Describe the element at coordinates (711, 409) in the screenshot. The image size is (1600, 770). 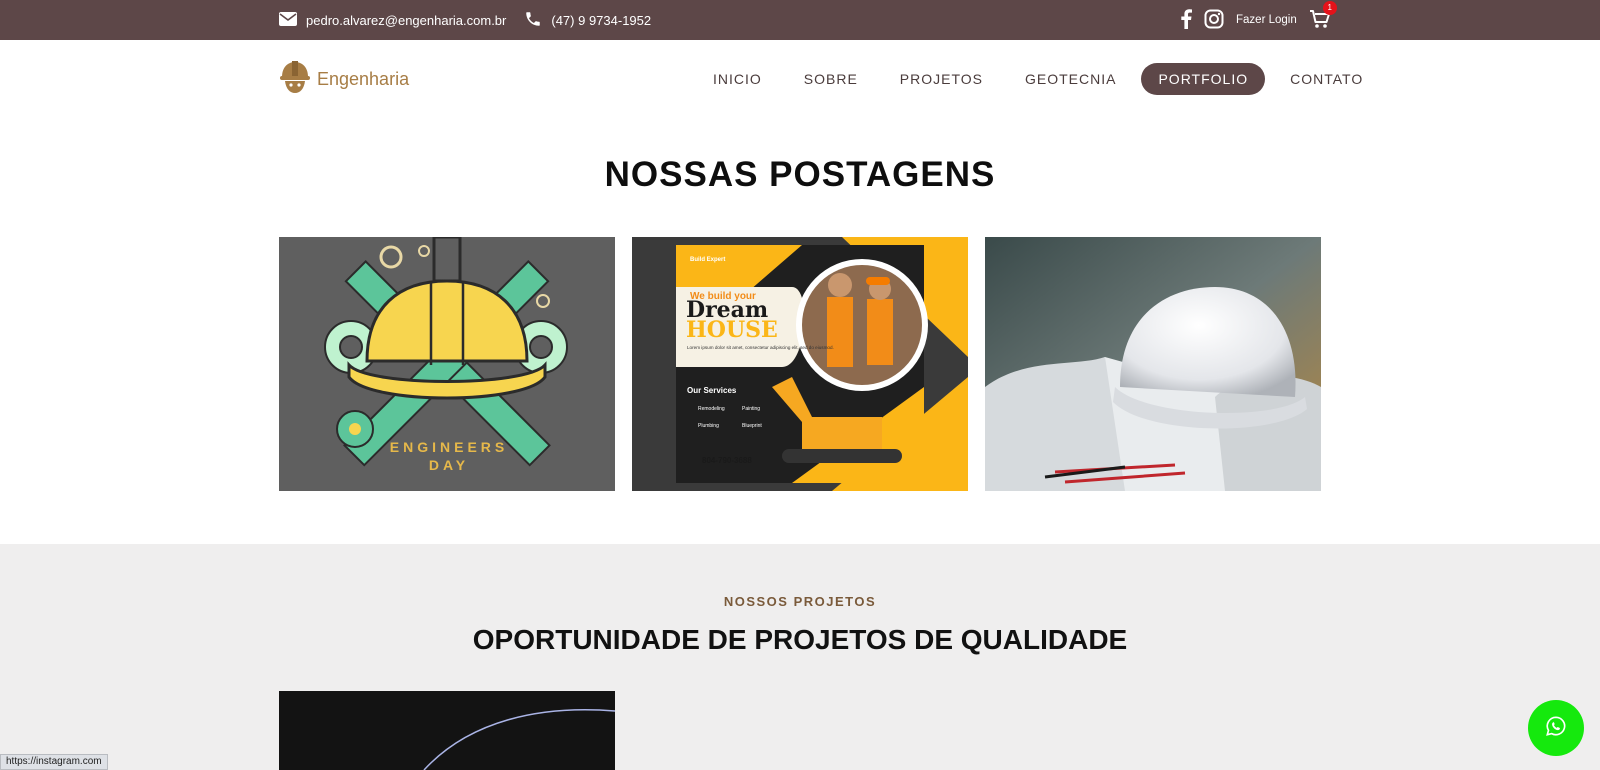
I see `flyer-service-1: Remodeling` at that location.